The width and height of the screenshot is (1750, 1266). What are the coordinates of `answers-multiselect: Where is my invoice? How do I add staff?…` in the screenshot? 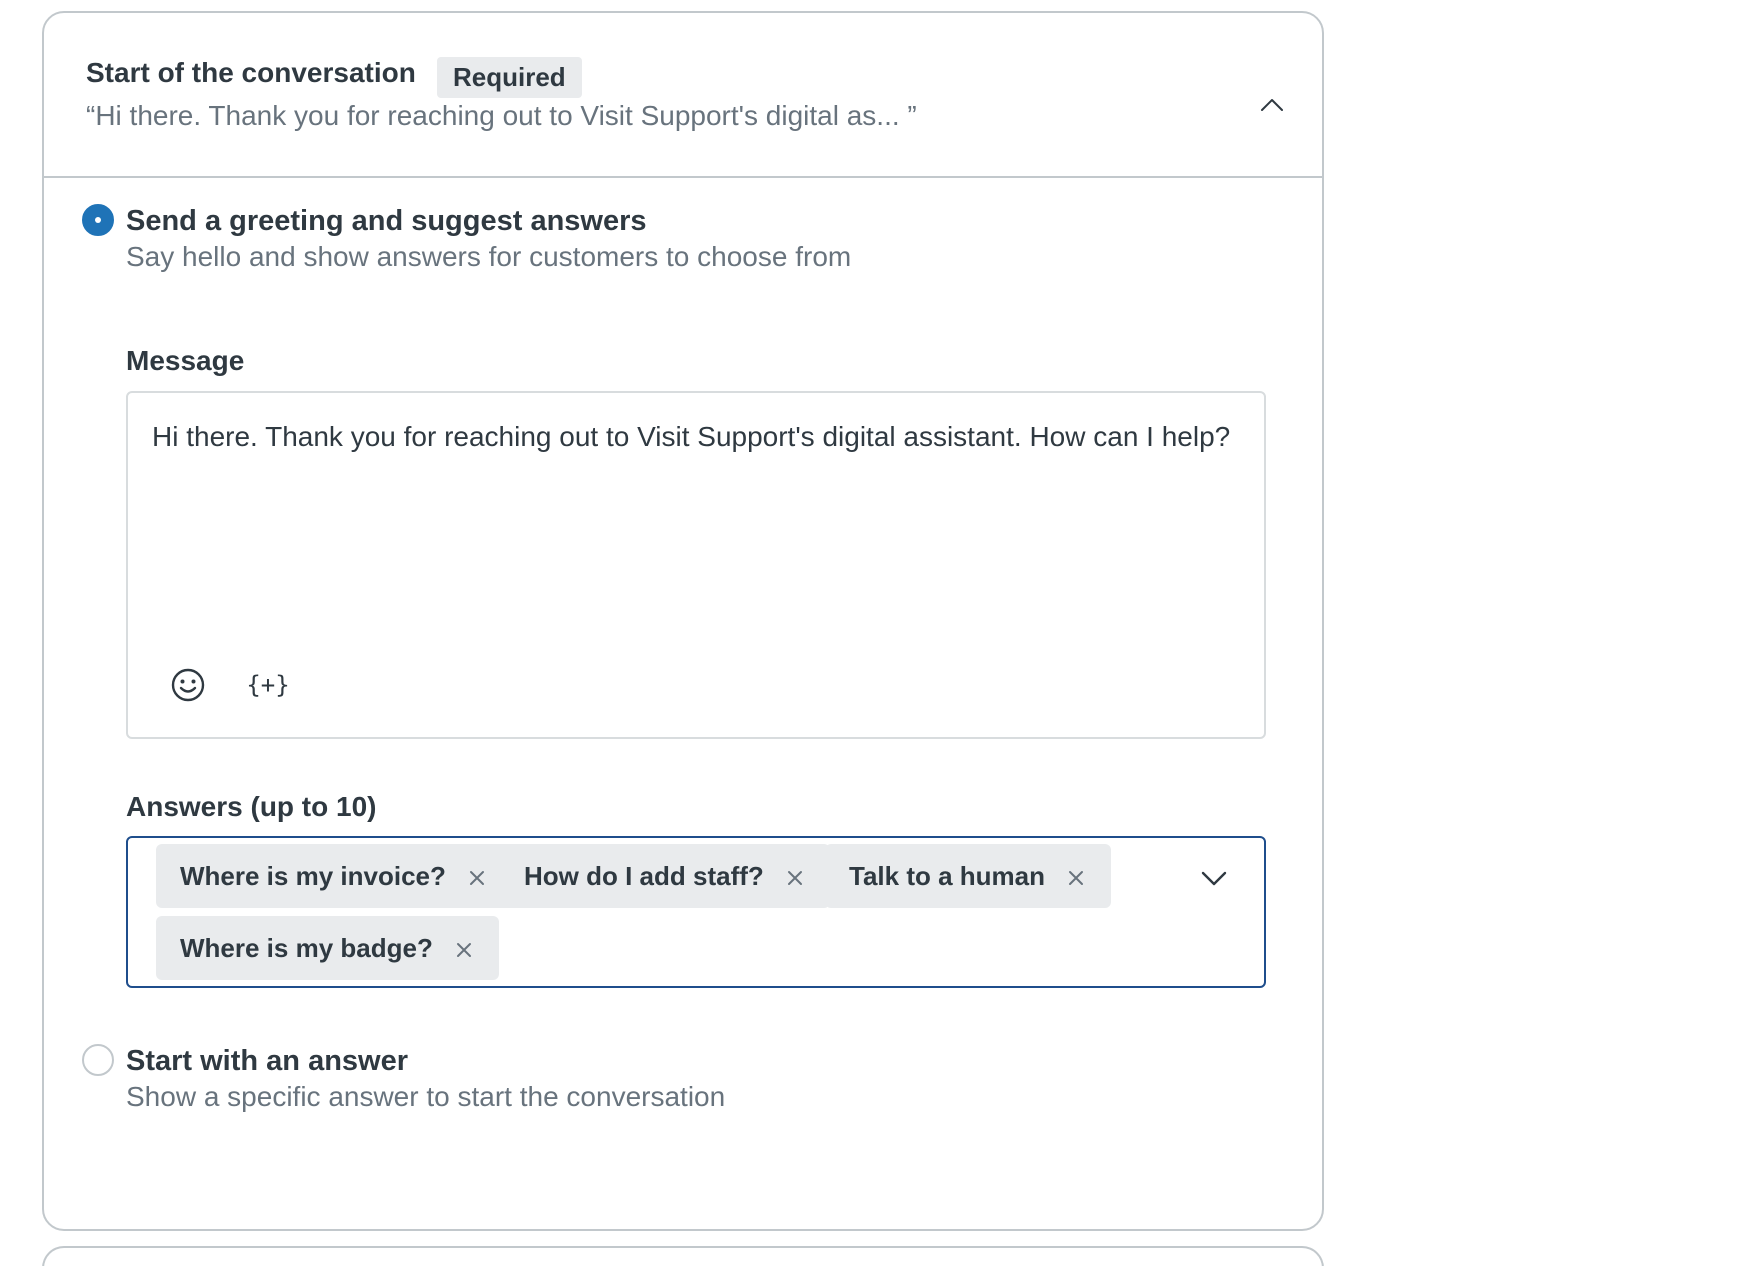 It's located at (696, 912).